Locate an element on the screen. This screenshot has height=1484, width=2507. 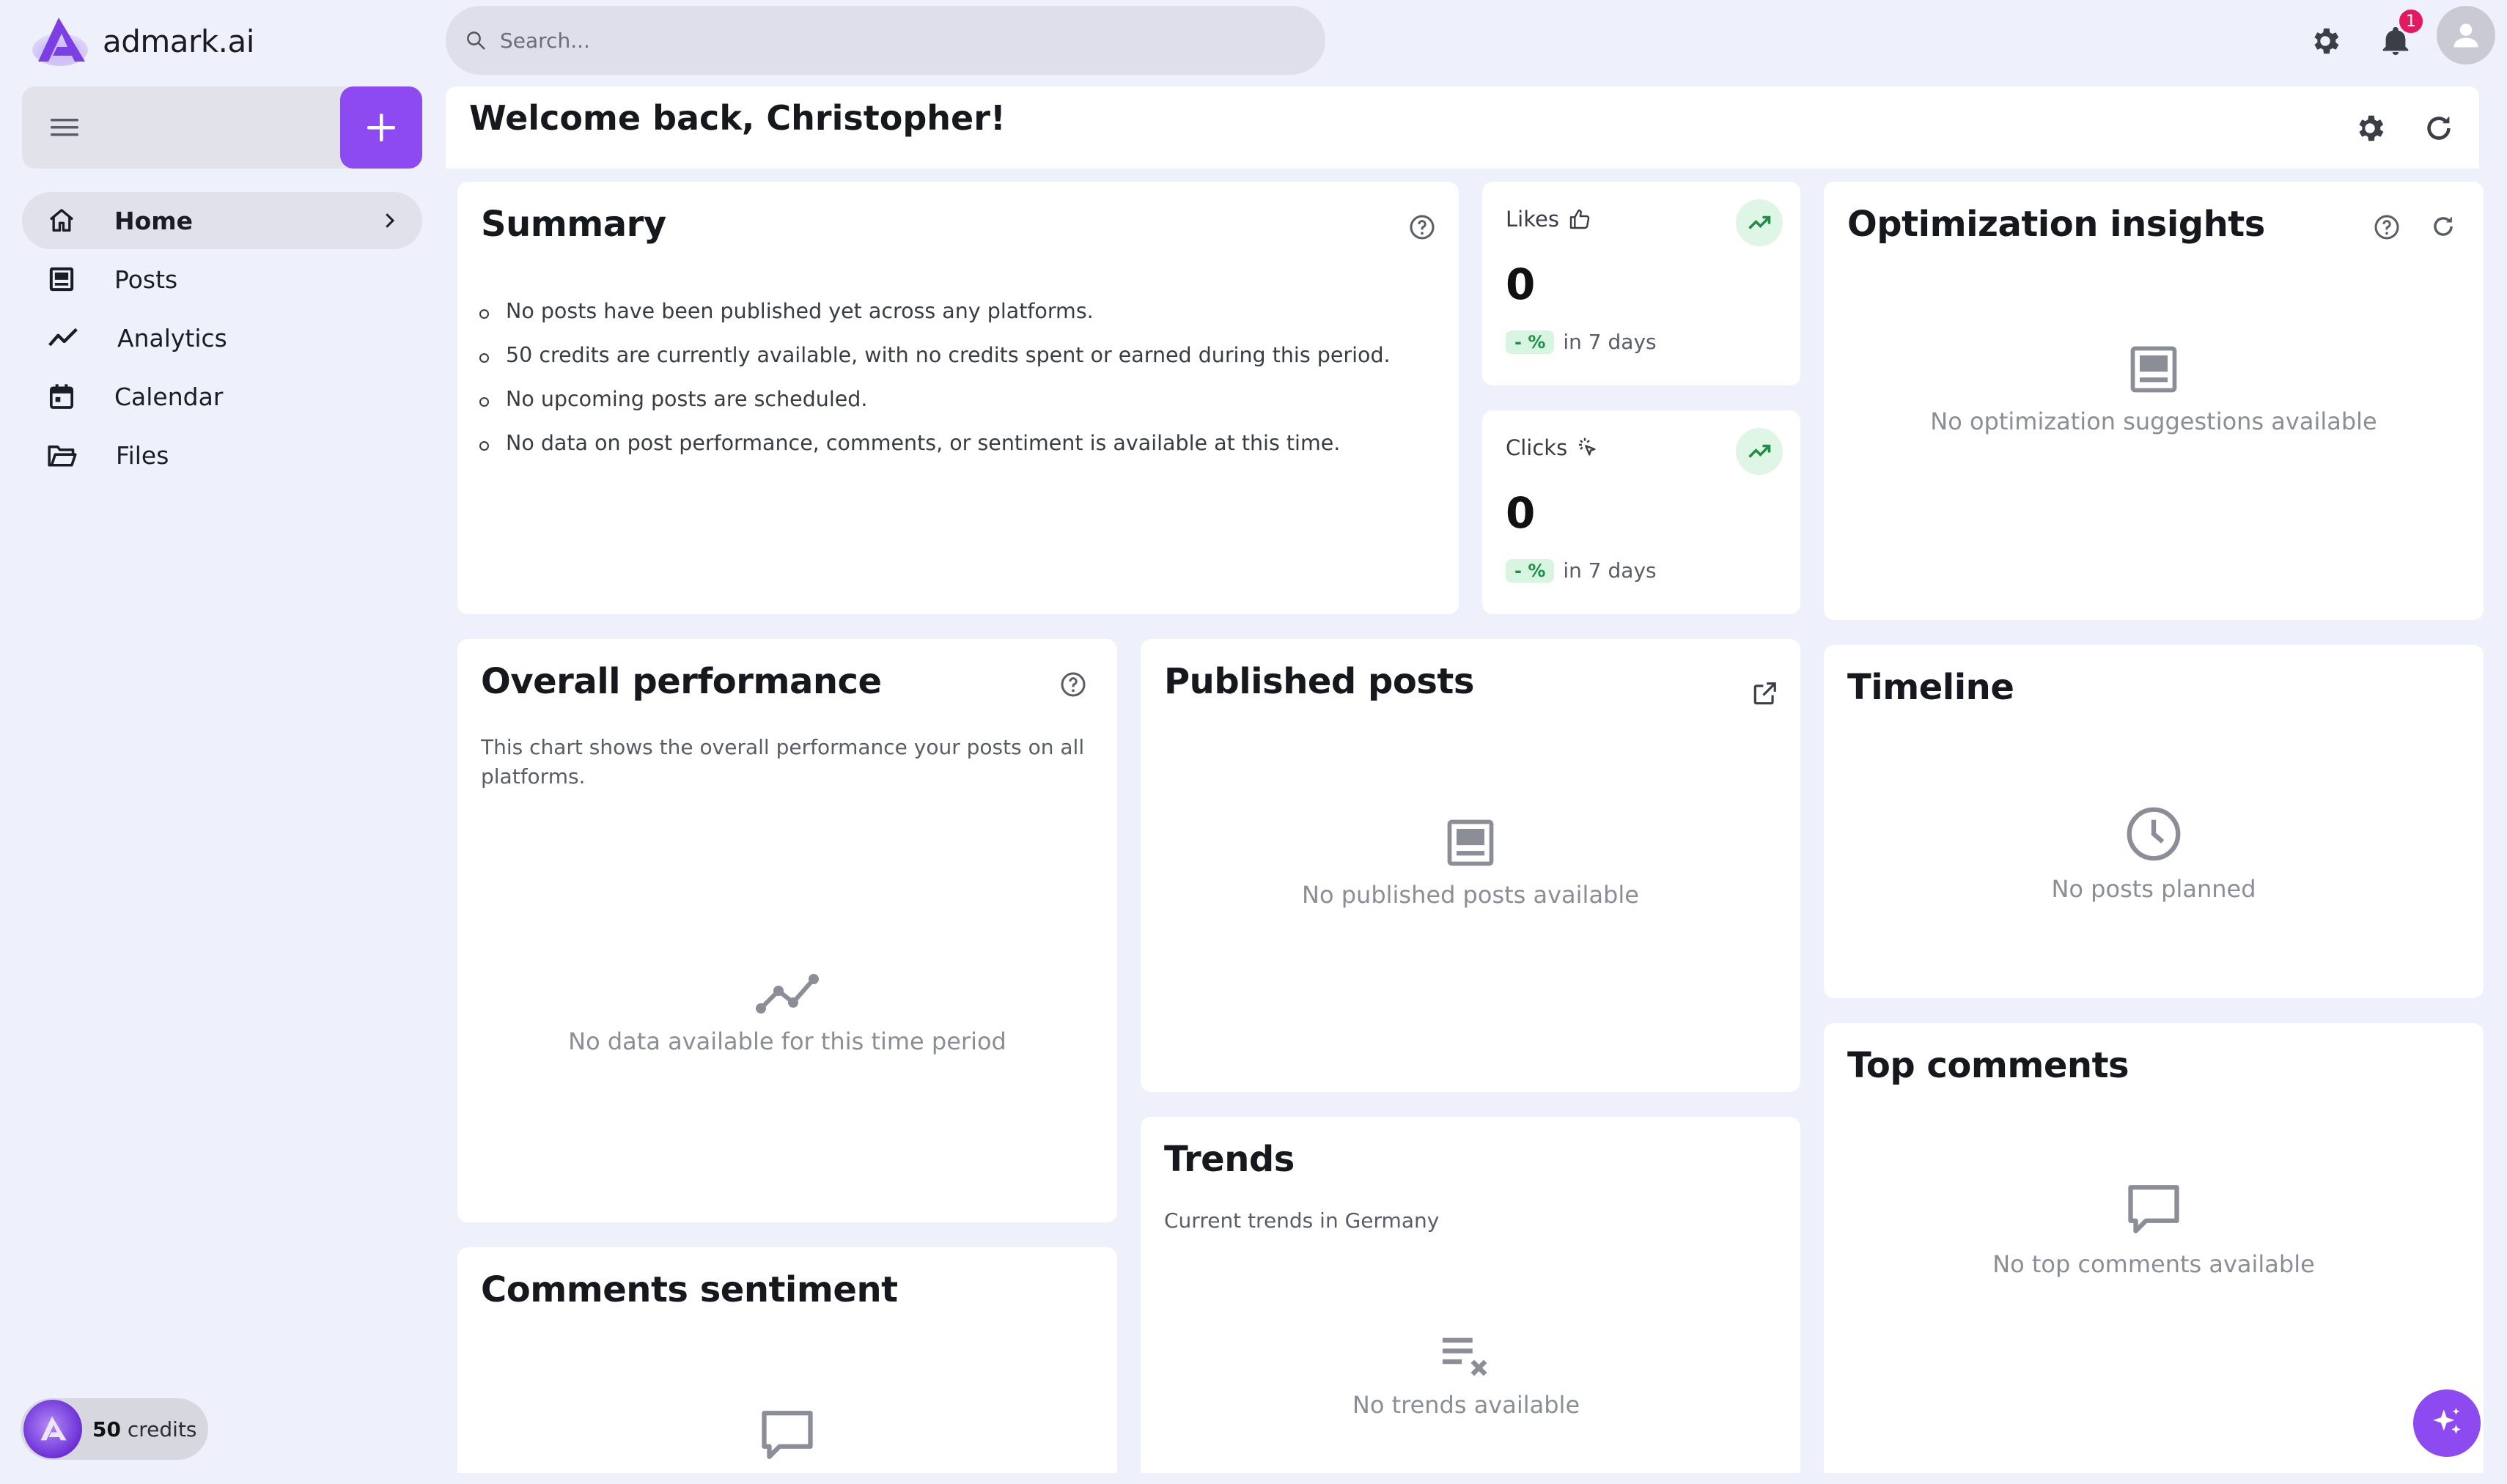
user-avatar is located at coordinates (2466, 35).